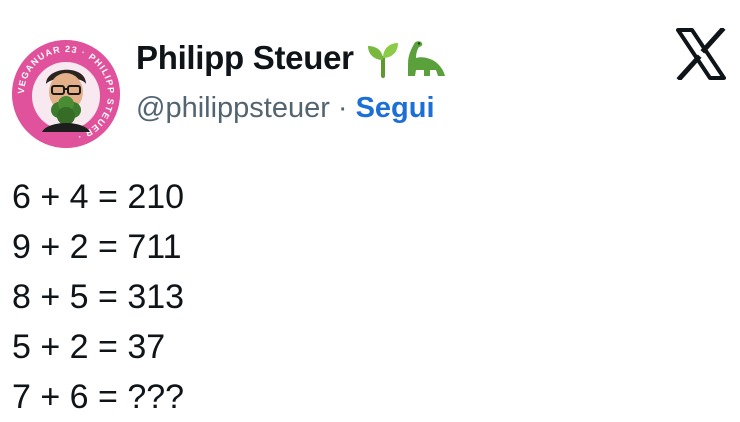 The image size is (740, 422). Describe the element at coordinates (382, 60) in the screenshot. I see `seedling-icon` at that location.